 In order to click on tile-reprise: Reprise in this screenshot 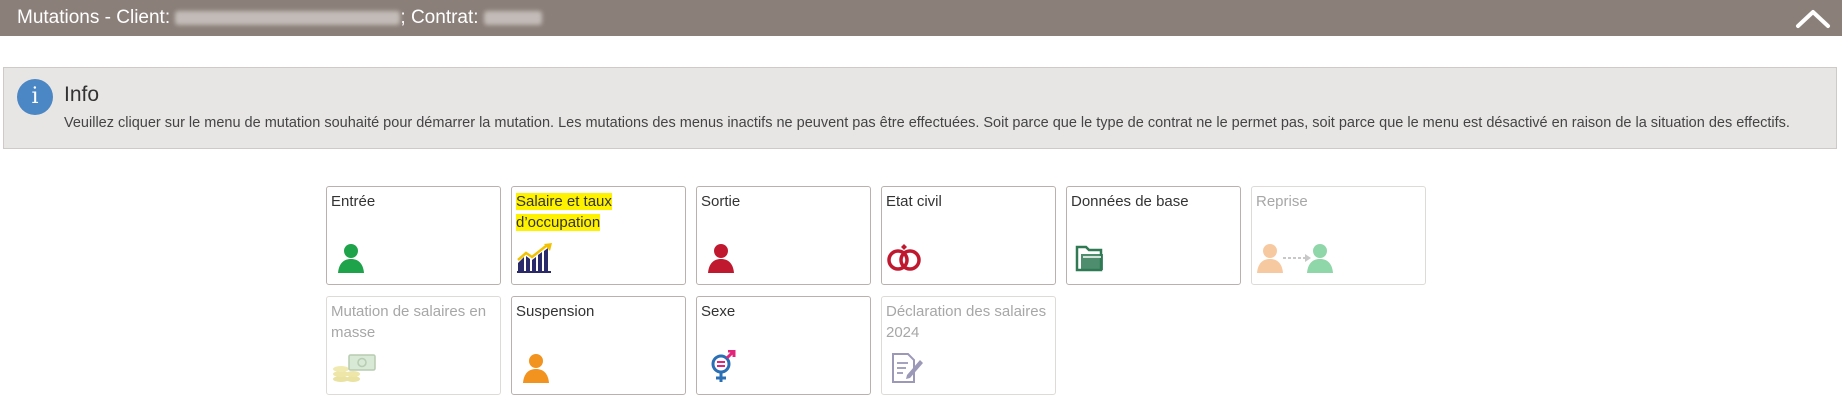, I will do `click(1338, 235)`.